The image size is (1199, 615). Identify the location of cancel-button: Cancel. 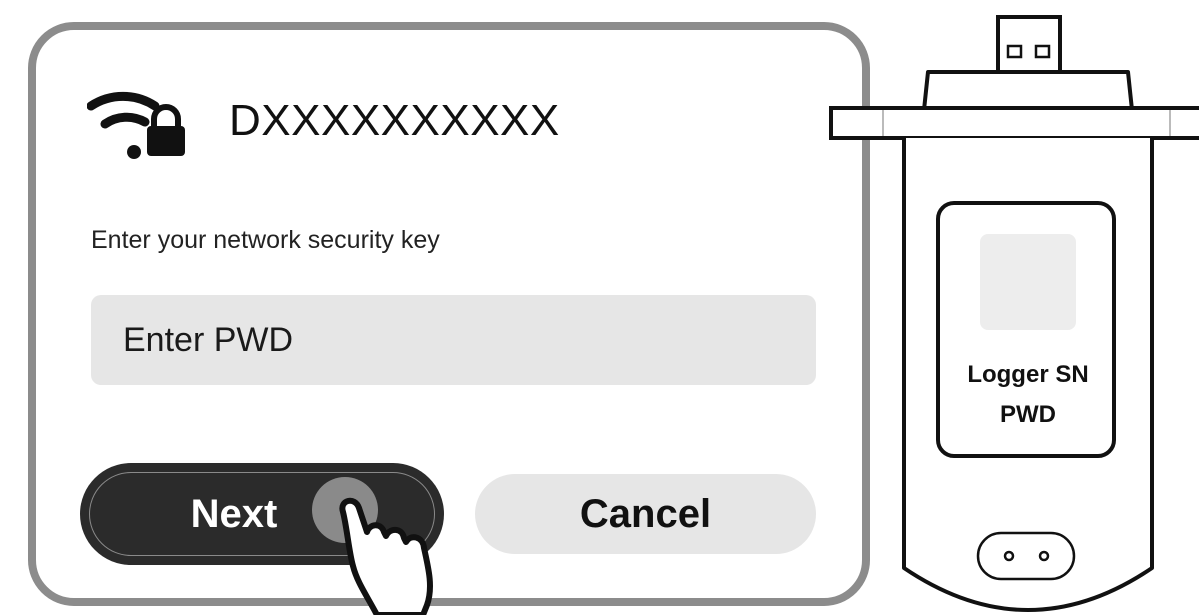
(645, 514).